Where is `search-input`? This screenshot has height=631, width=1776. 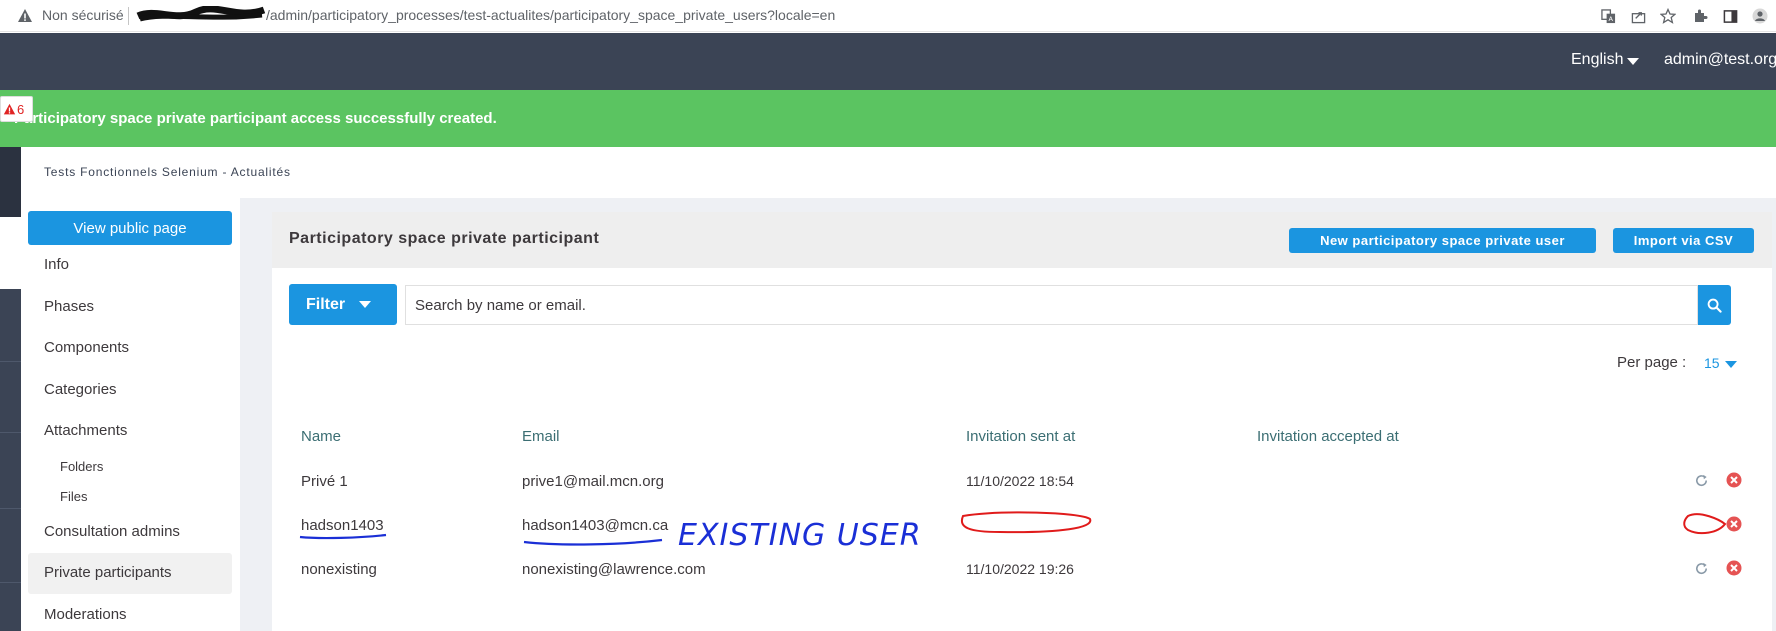 search-input is located at coordinates (1051, 305).